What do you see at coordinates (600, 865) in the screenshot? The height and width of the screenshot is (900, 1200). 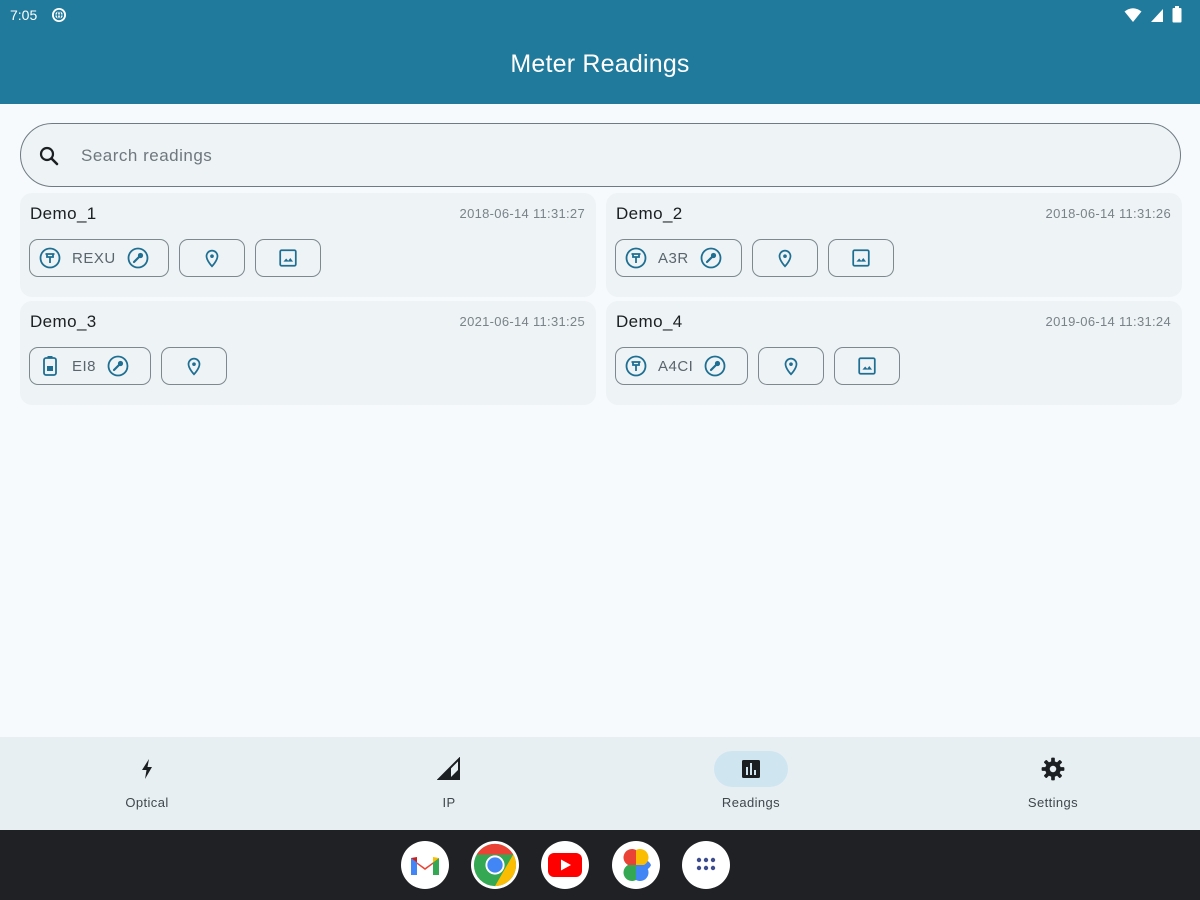 I see `system-dock` at bounding box center [600, 865].